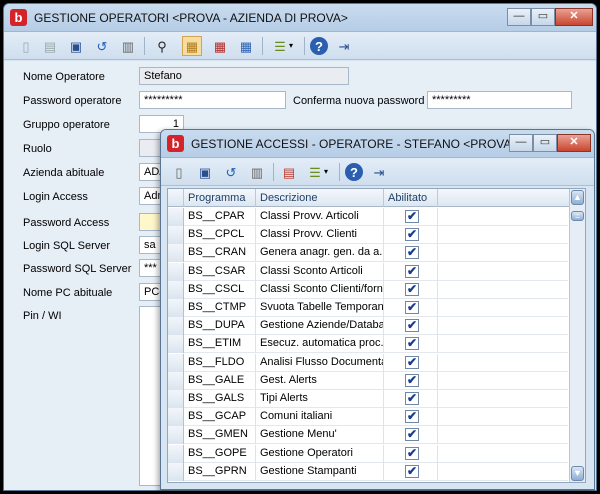 The width and height of the screenshot is (600, 494). I want to click on access-icon: ▦, so click(246, 46).